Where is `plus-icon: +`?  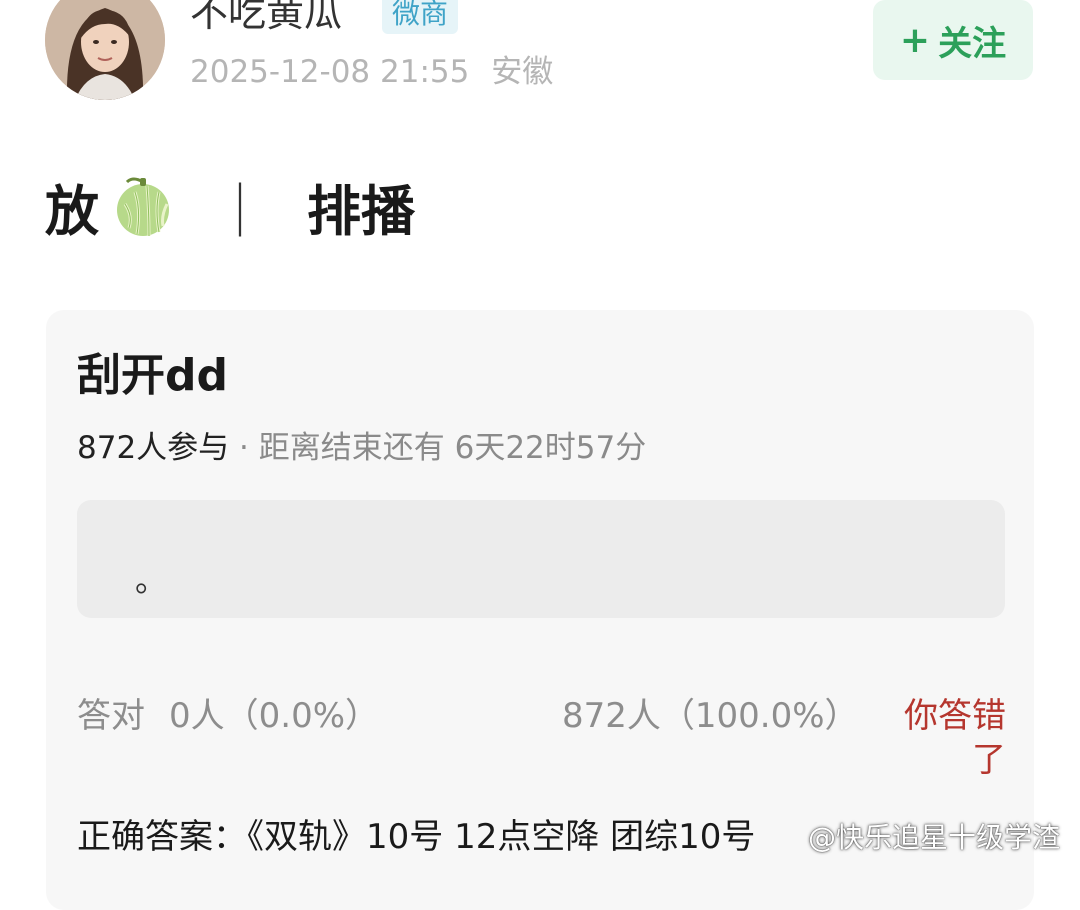
plus-icon: + is located at coordinates (915, 40).